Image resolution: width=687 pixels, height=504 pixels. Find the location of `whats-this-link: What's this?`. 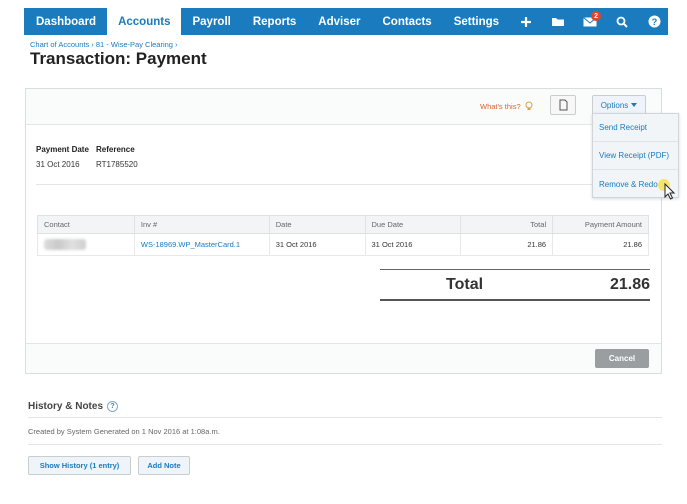

whats-this-link: What's this? is located at coordinates (507, 106).